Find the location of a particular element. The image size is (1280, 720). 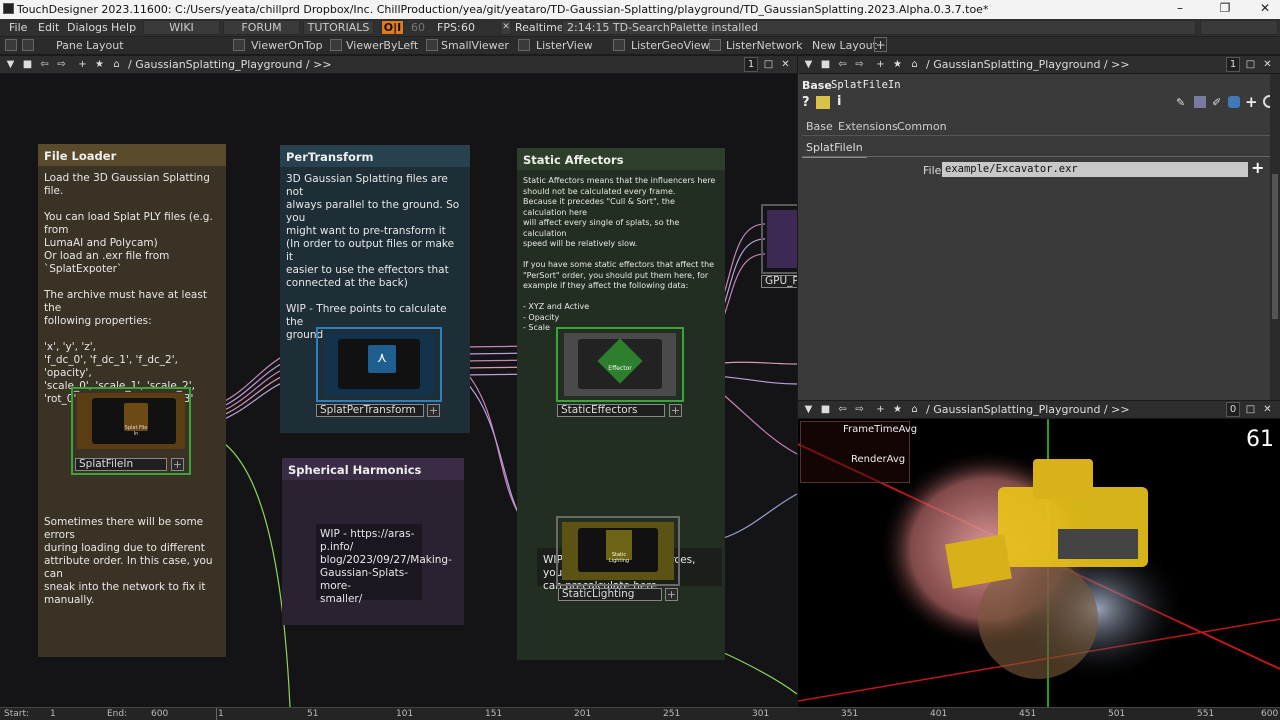

forum-button: FORUM is located at coordinates (261, 27).